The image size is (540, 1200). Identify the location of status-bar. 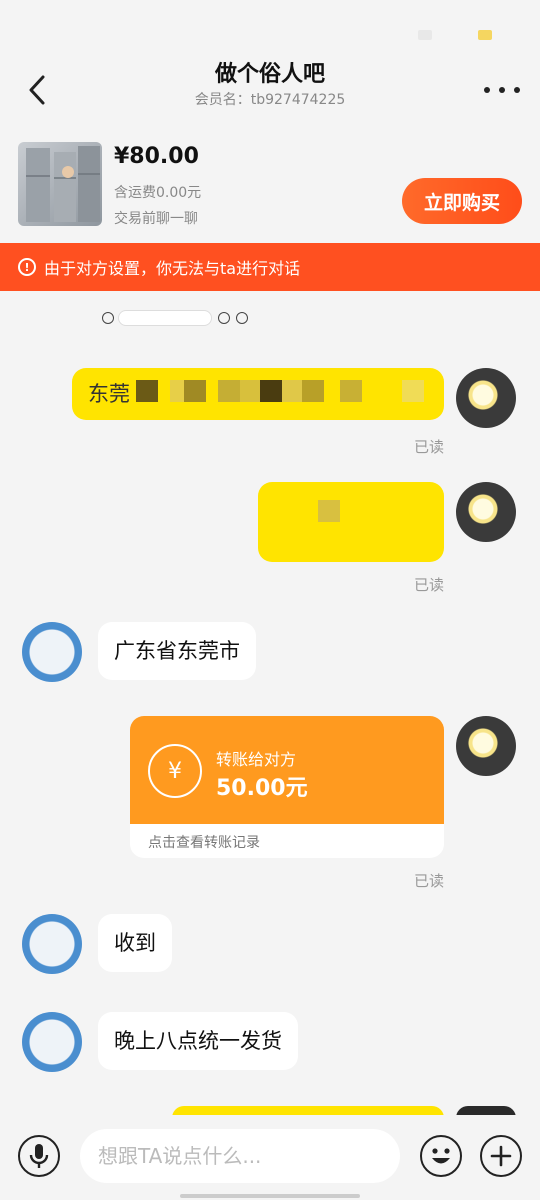
(270, 30).